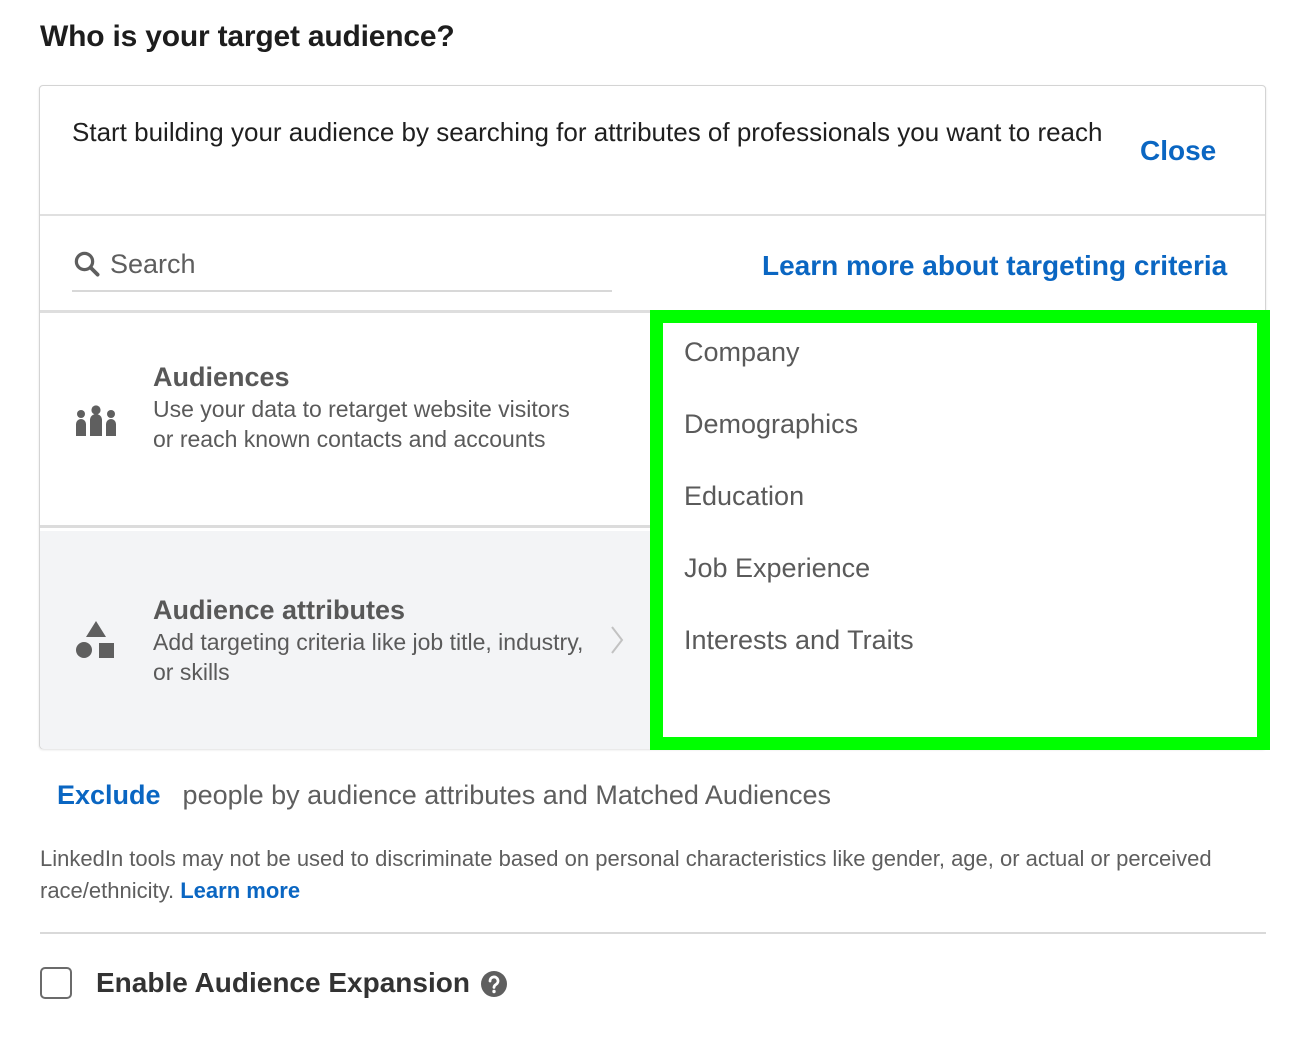 This screenshot has width=1303, height=1044. What do you see at coordinates (653, 933) in the screenshot?
I see `divider` at bounding box center [653, 933].